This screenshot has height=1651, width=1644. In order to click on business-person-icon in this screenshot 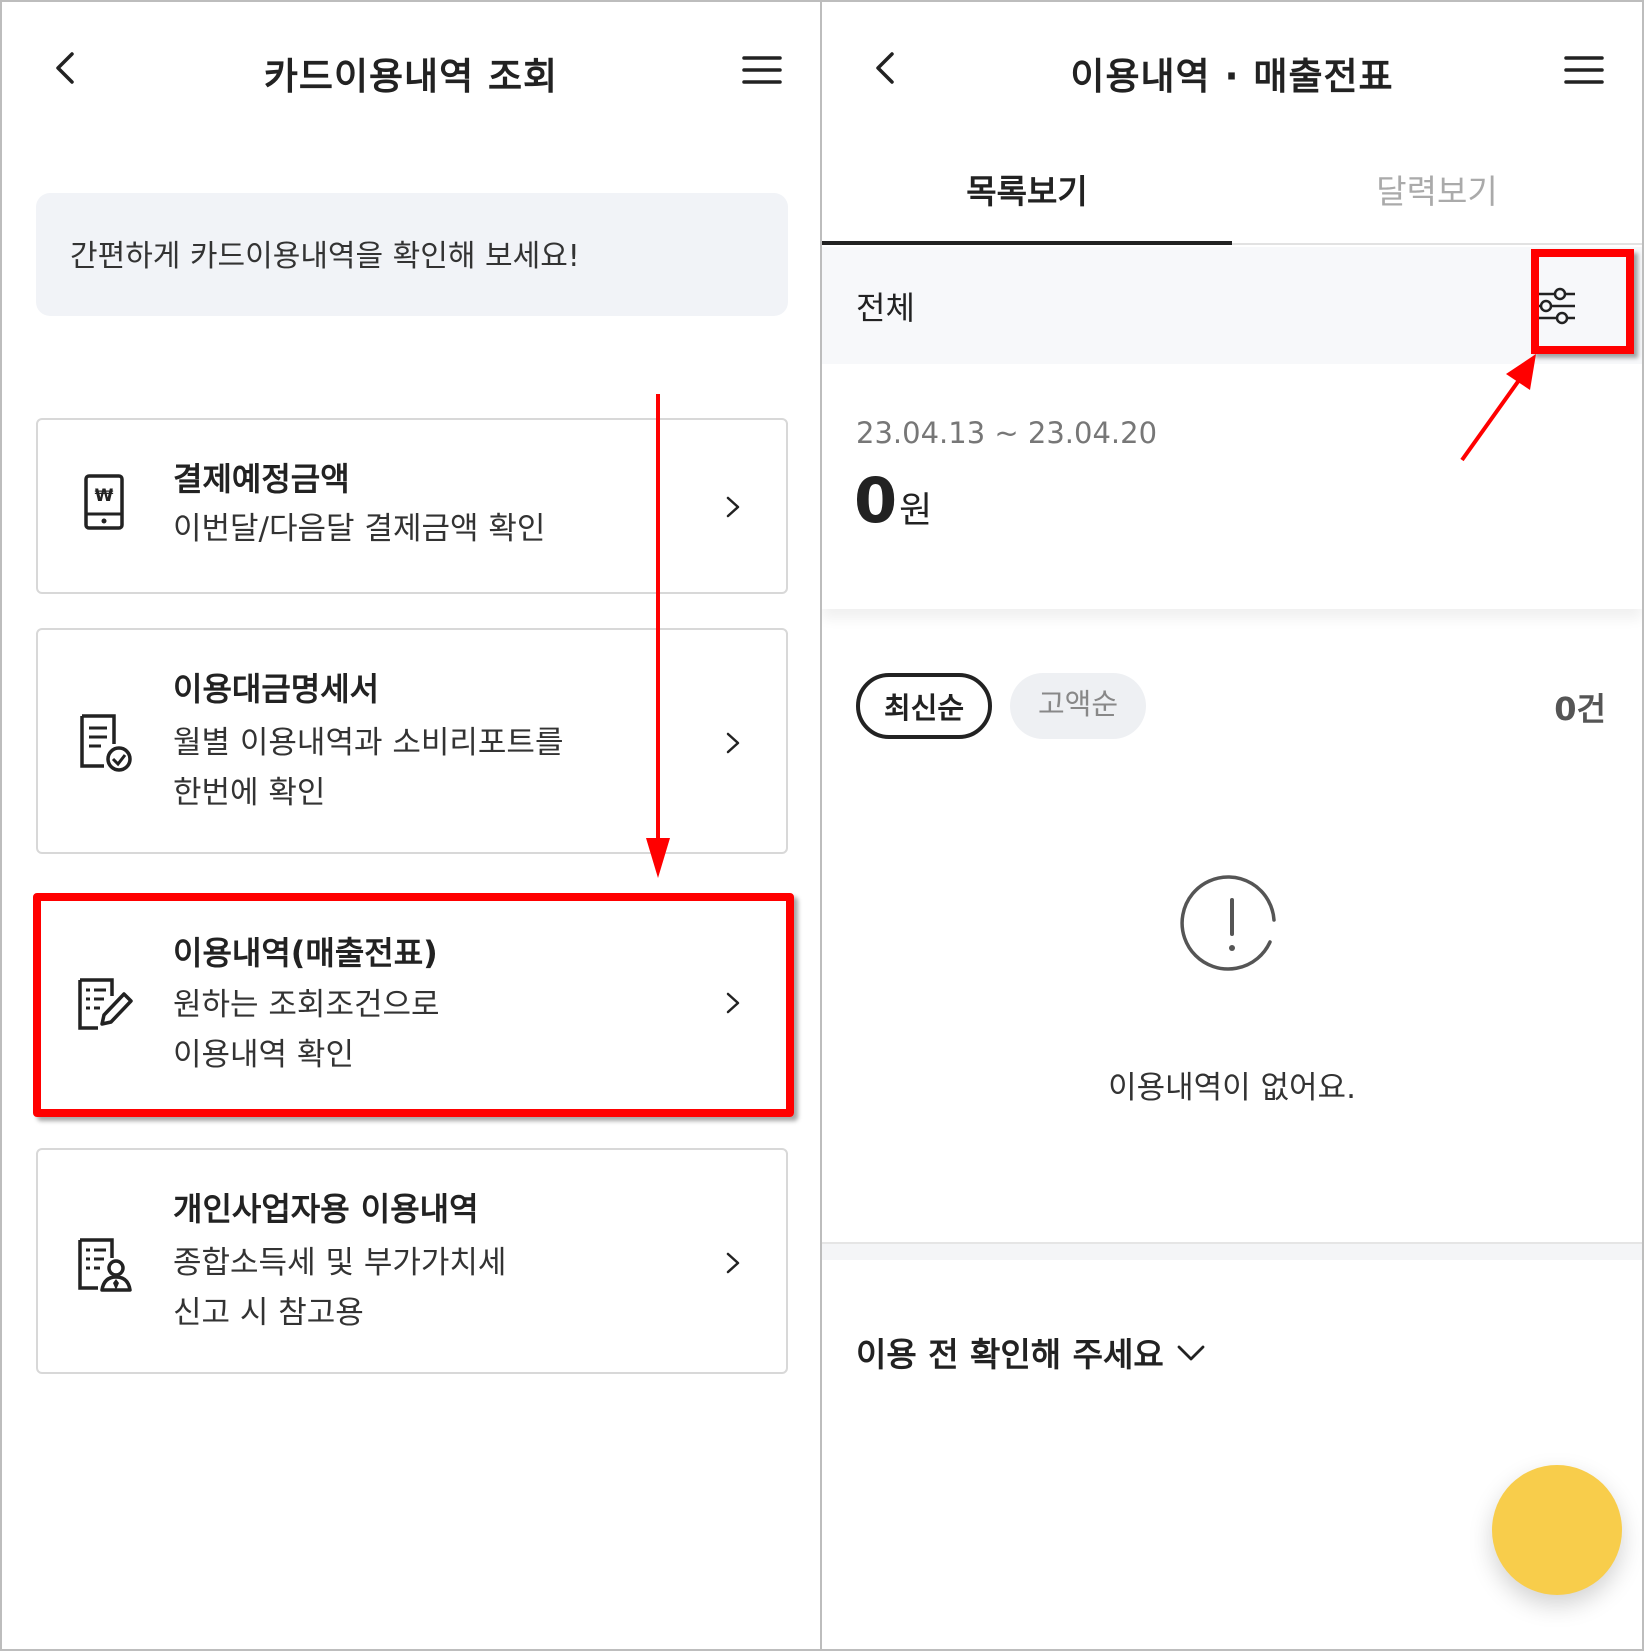, I will do `click(105, 1265)`.